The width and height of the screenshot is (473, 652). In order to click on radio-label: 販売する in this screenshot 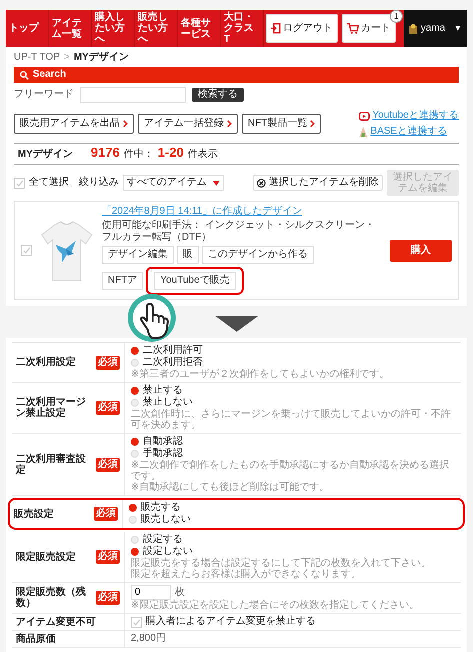, I will do `click(161, 508)`.